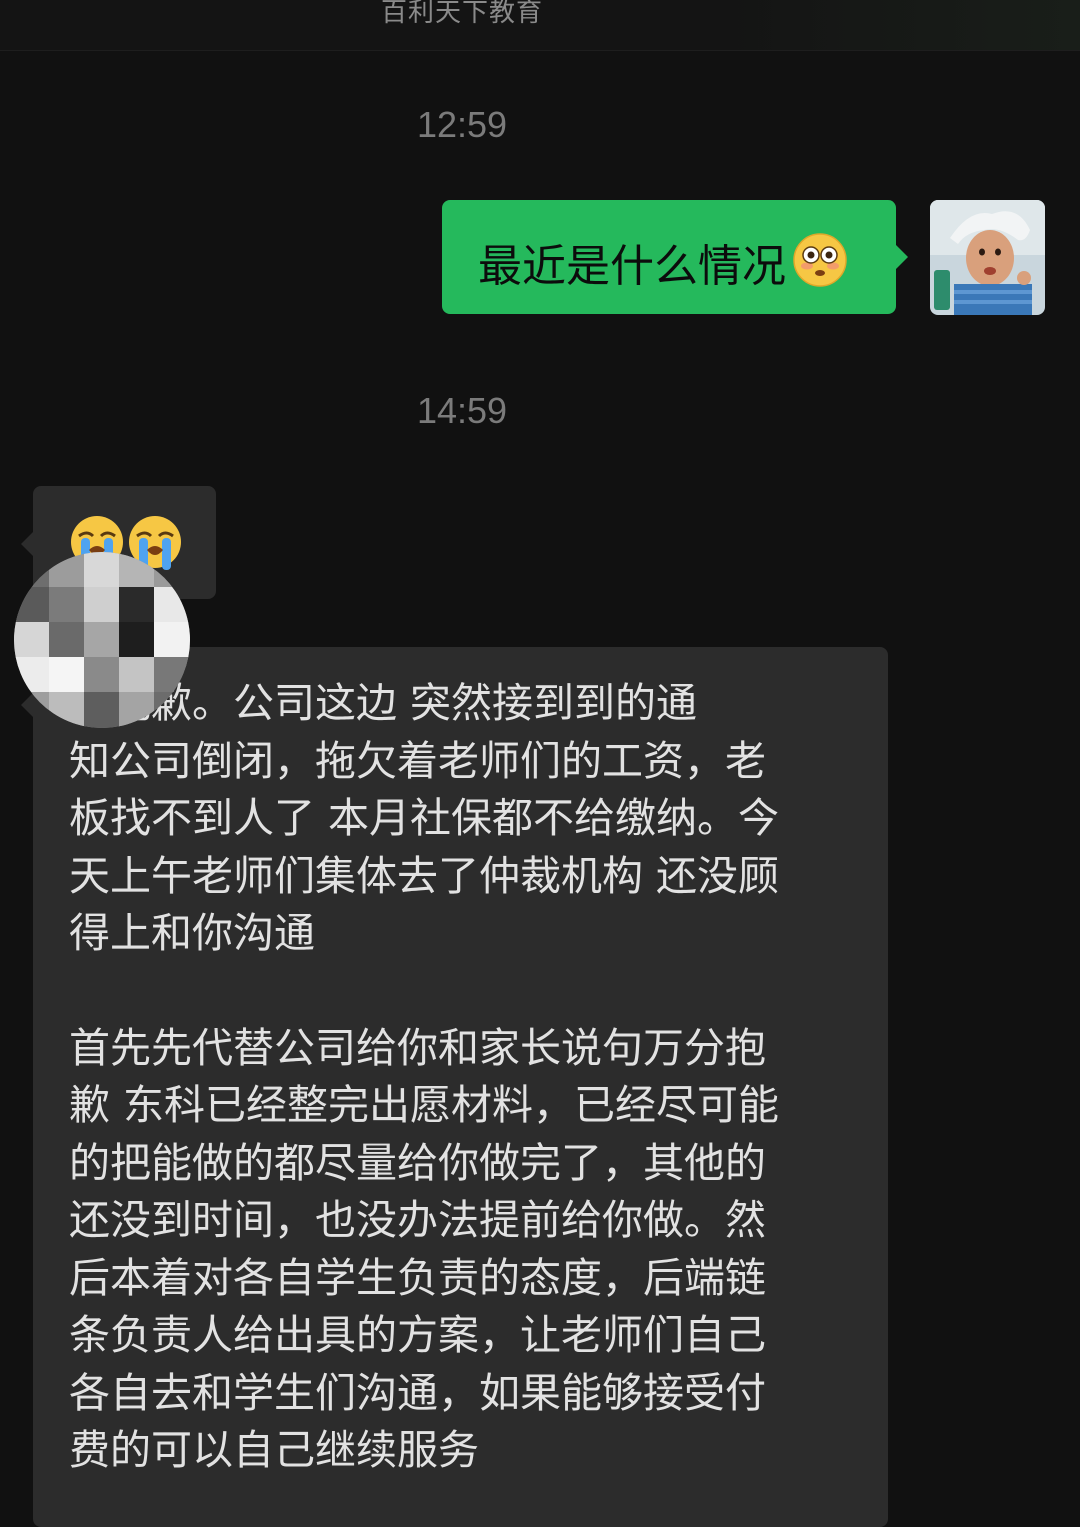 Image resolution: width=1080 pixels, height=1527 pixels. Describe the element at coordinates (820, 265) in the screenshot. I see `flushed-face-emoji` at that location.